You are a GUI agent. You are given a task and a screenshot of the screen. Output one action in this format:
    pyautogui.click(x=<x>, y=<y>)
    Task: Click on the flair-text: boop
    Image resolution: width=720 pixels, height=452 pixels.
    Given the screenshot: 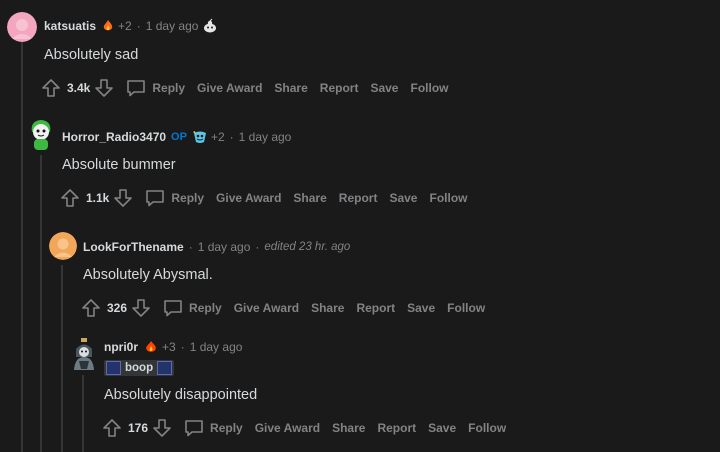 What is the action you would take?
    pyautogui.click(x=139, y=368)
    